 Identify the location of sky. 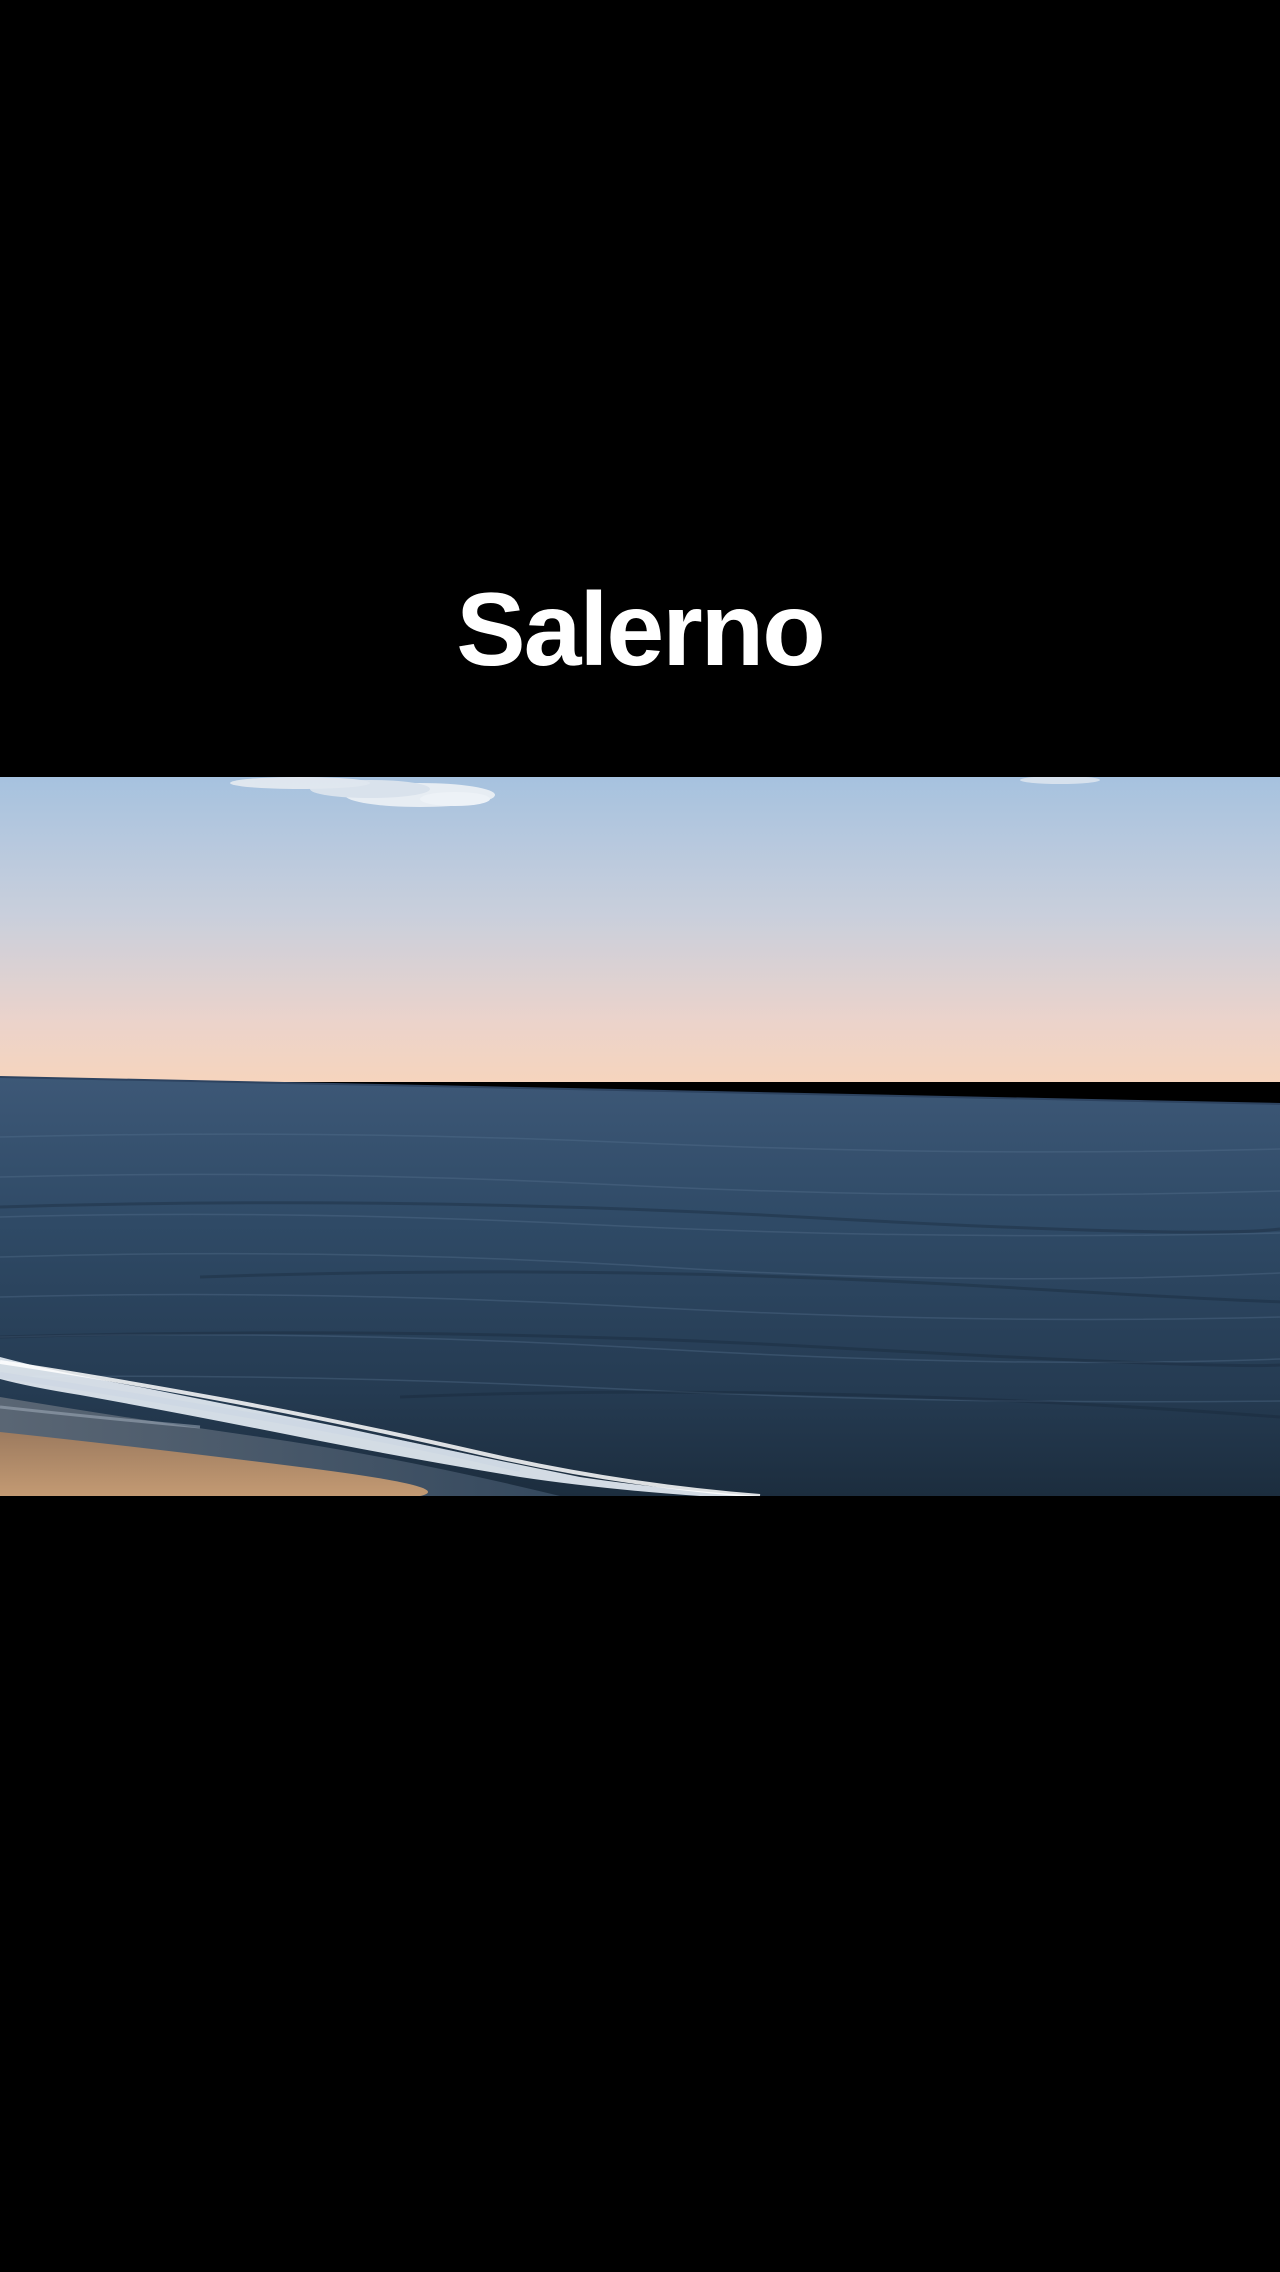
(640, 929).